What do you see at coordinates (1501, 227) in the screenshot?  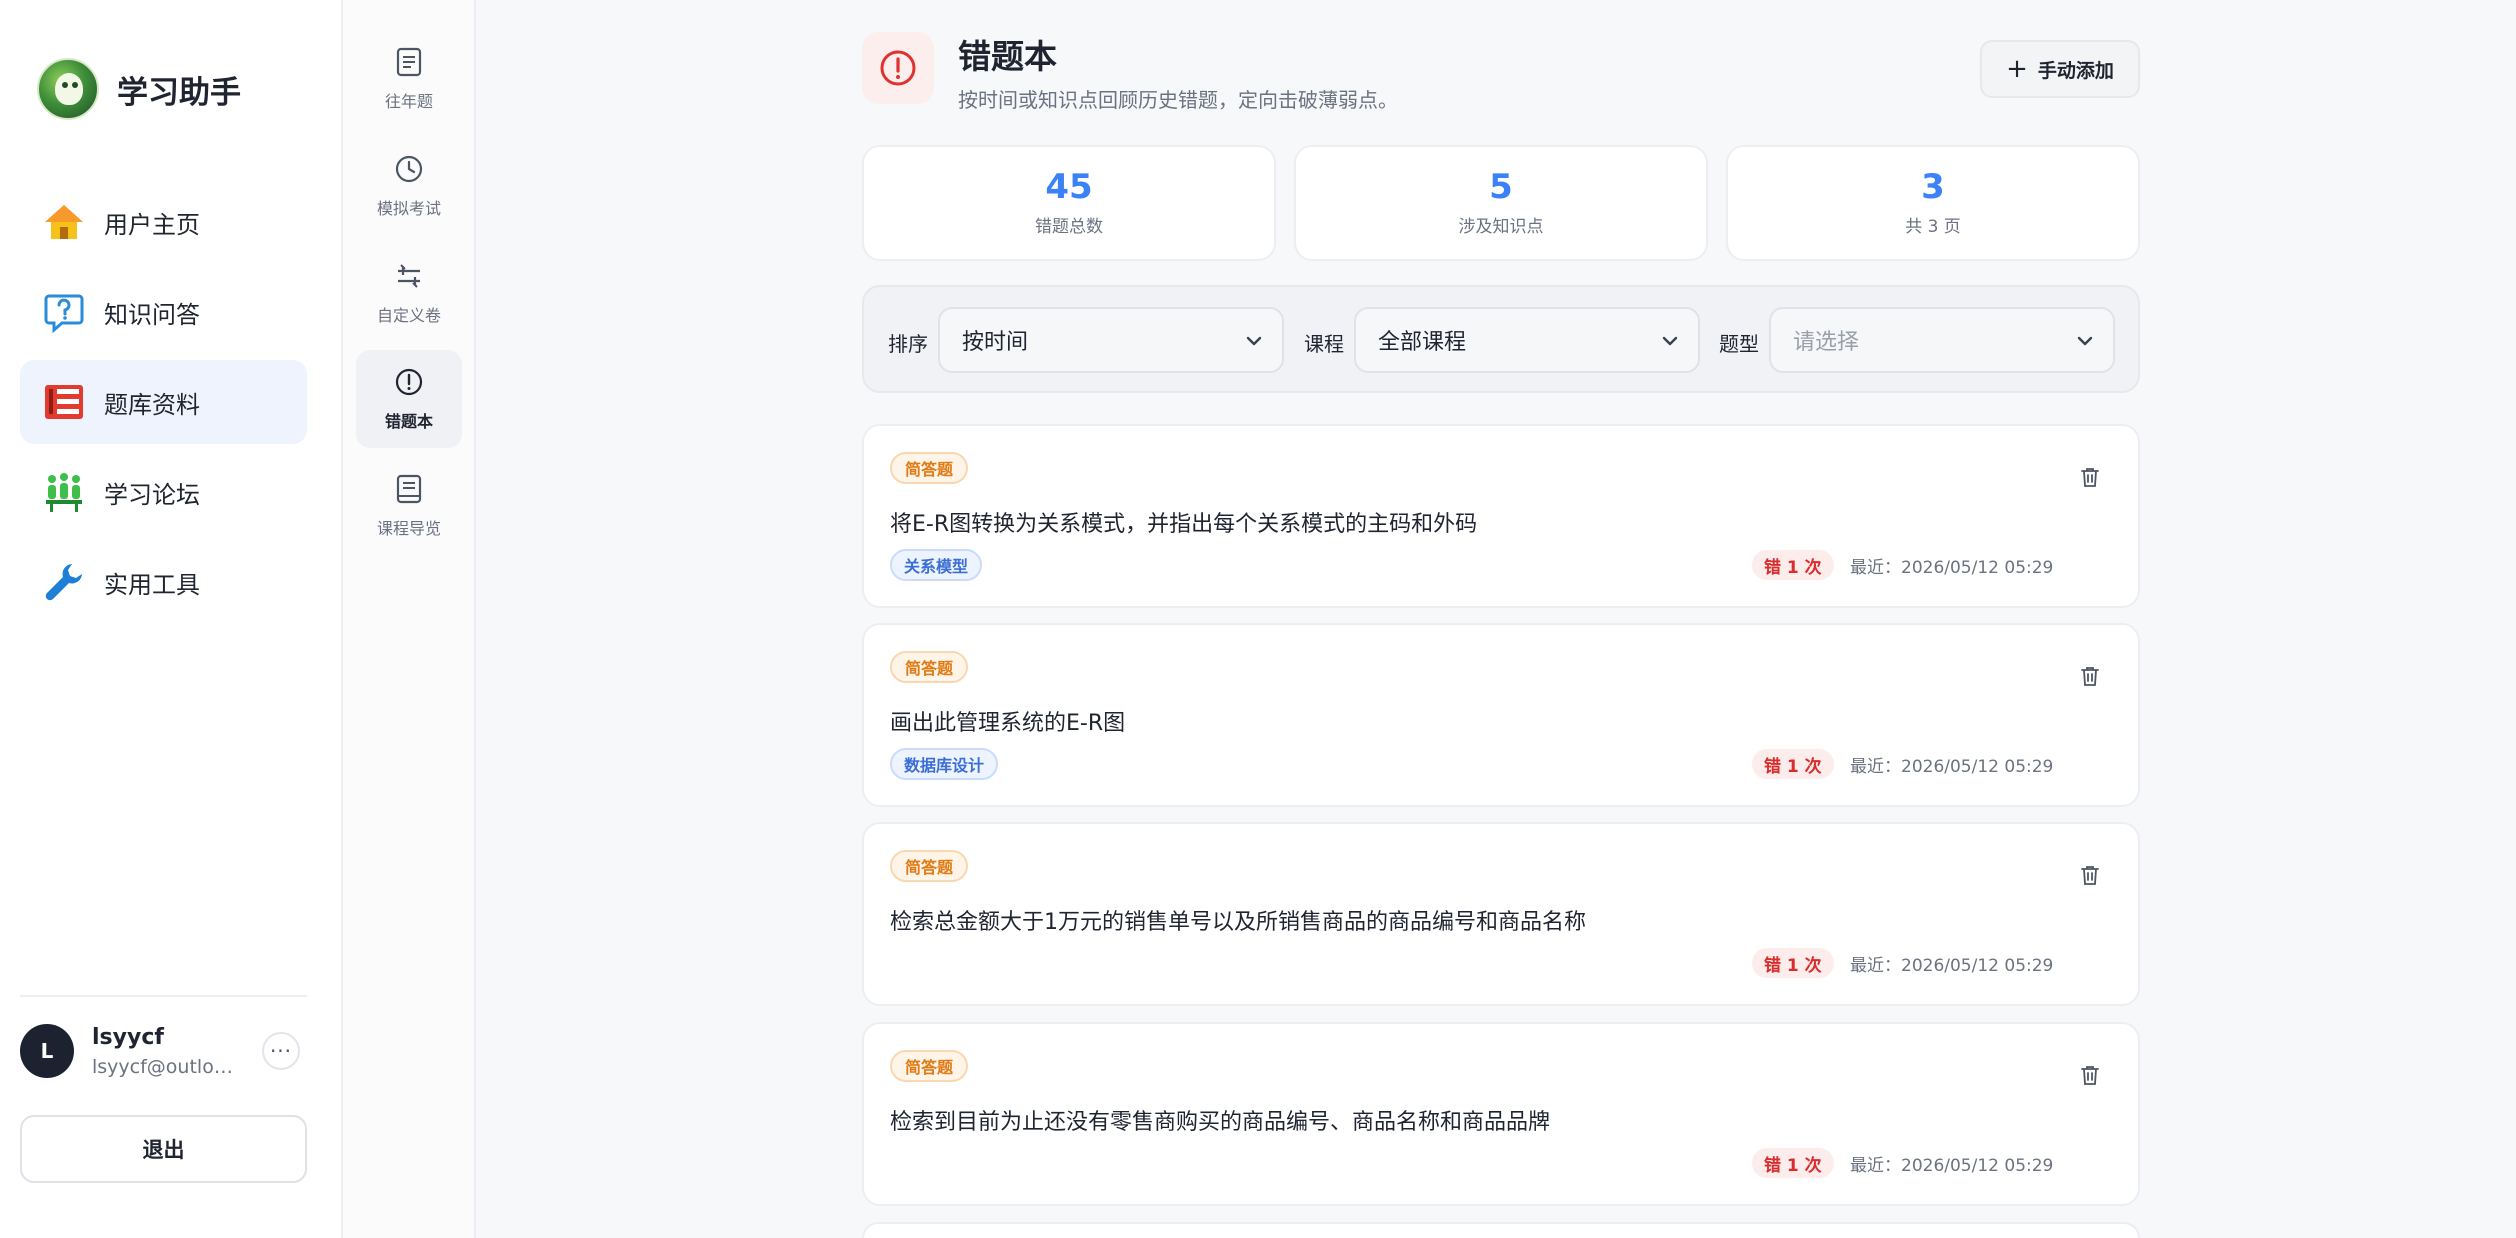 I see `stat-label: 涉及知识点` at bounding box center [1501, 227].